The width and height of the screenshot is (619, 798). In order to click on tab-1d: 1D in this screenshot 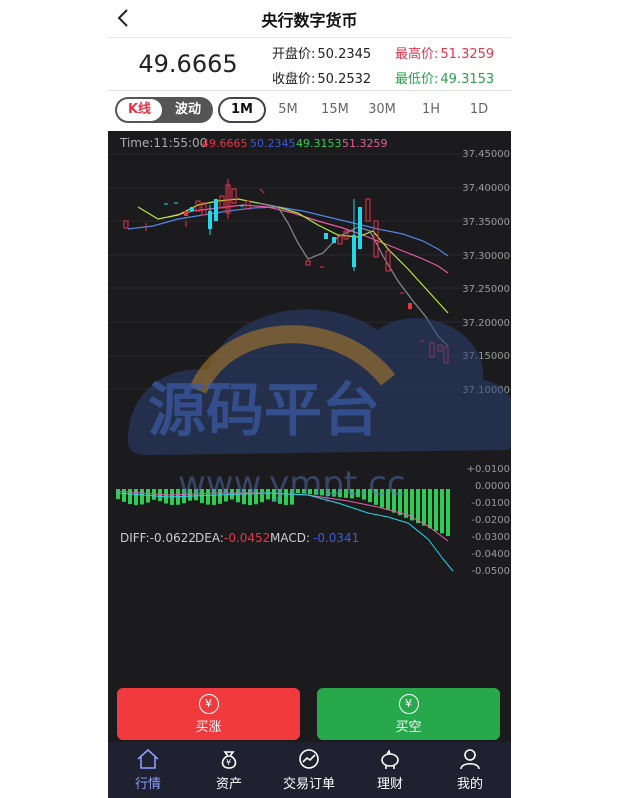, I will do `click(479, 110)`.